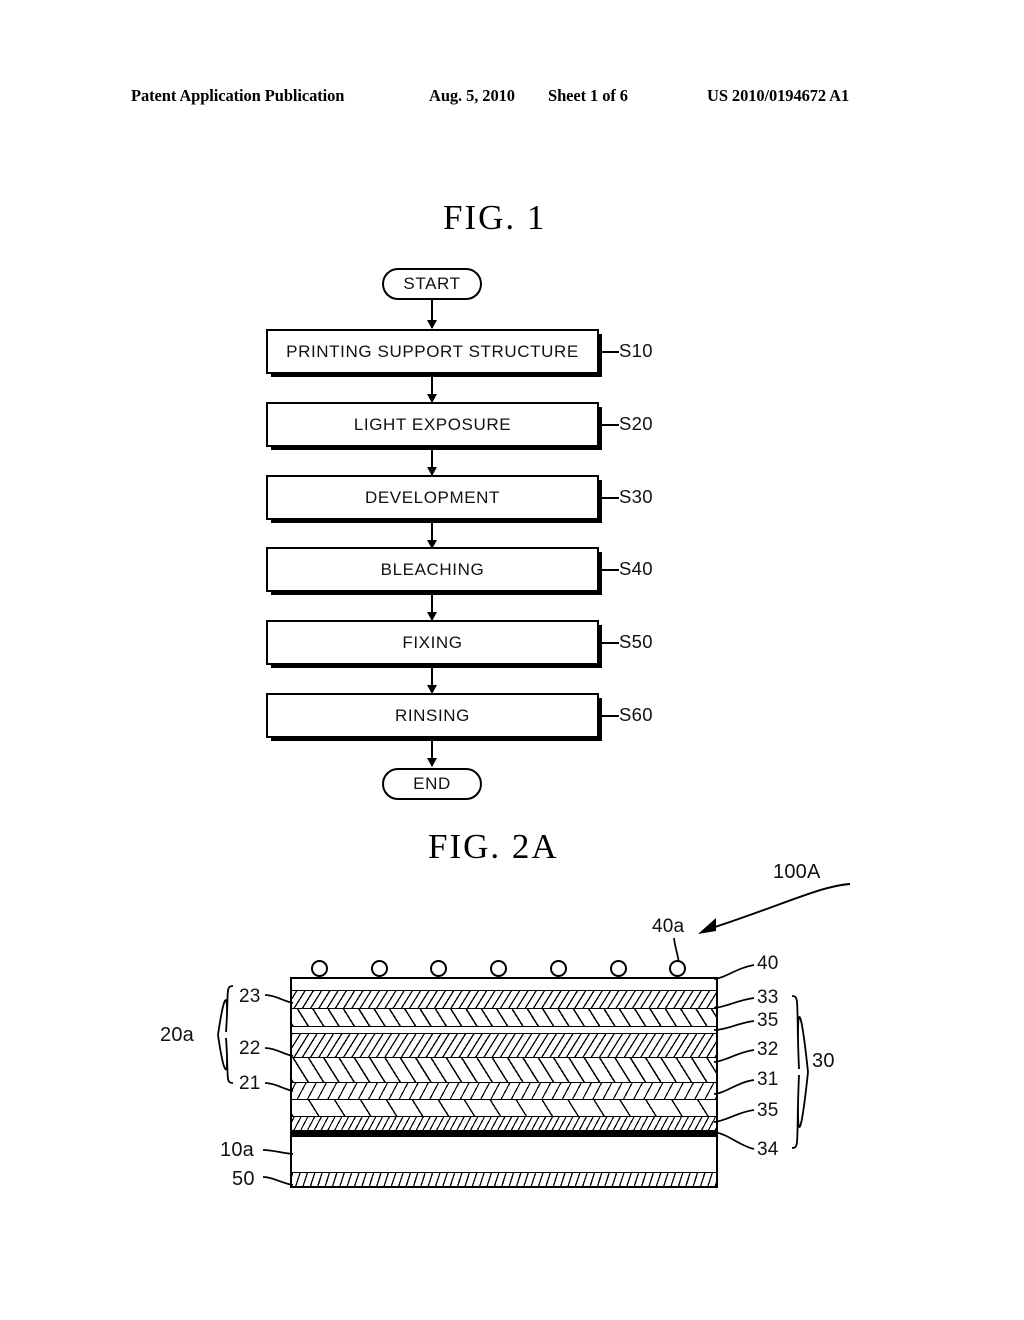 The width and height of the screenshot is (1024, 1320). I want to click on layer-35-lower, so click(504, 1123).